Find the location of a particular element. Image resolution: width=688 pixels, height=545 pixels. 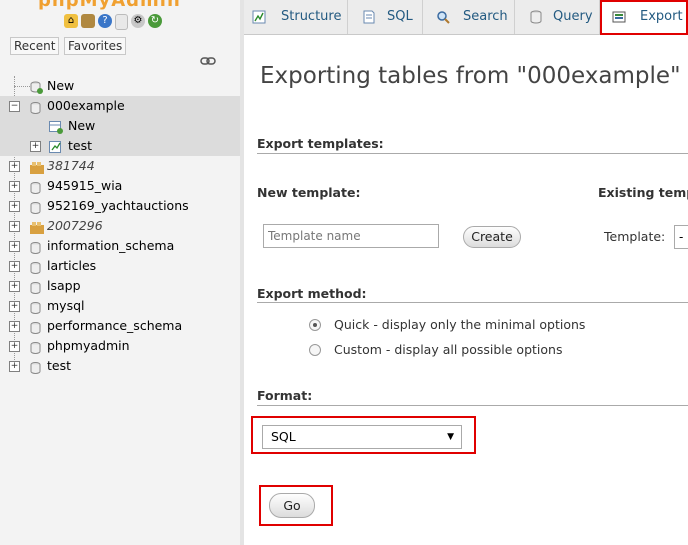

phpmyadmin-logo: phpMyAdmin is located at coordinates (109, 5).